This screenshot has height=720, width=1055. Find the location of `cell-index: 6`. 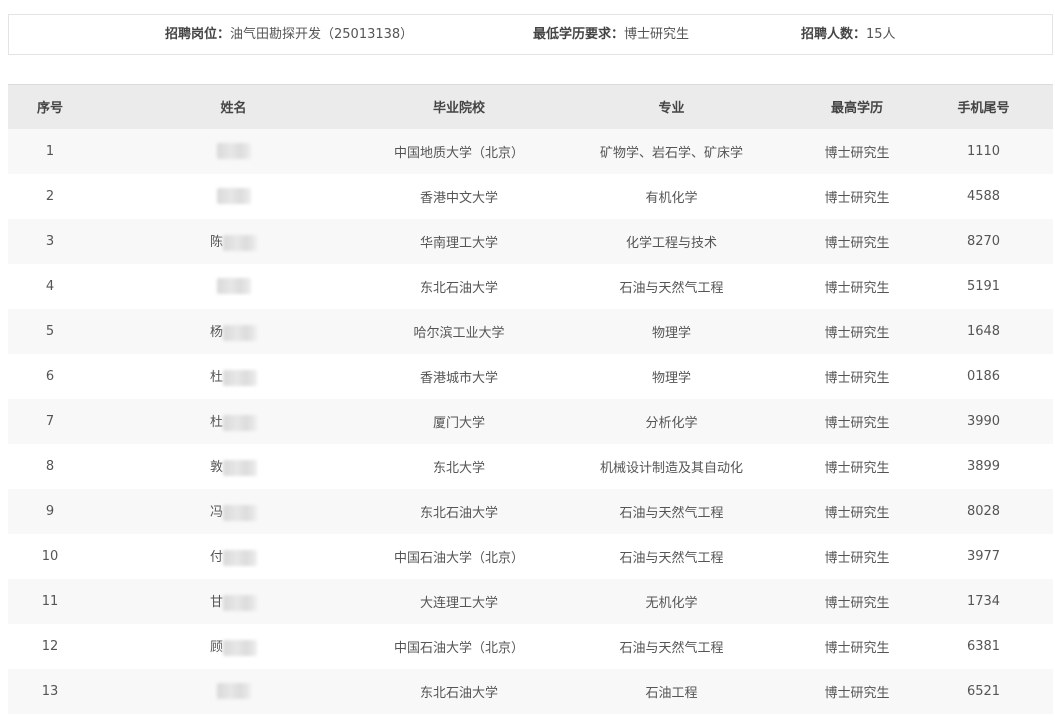

cell-index: 6 is located at coordinates (50, 376).